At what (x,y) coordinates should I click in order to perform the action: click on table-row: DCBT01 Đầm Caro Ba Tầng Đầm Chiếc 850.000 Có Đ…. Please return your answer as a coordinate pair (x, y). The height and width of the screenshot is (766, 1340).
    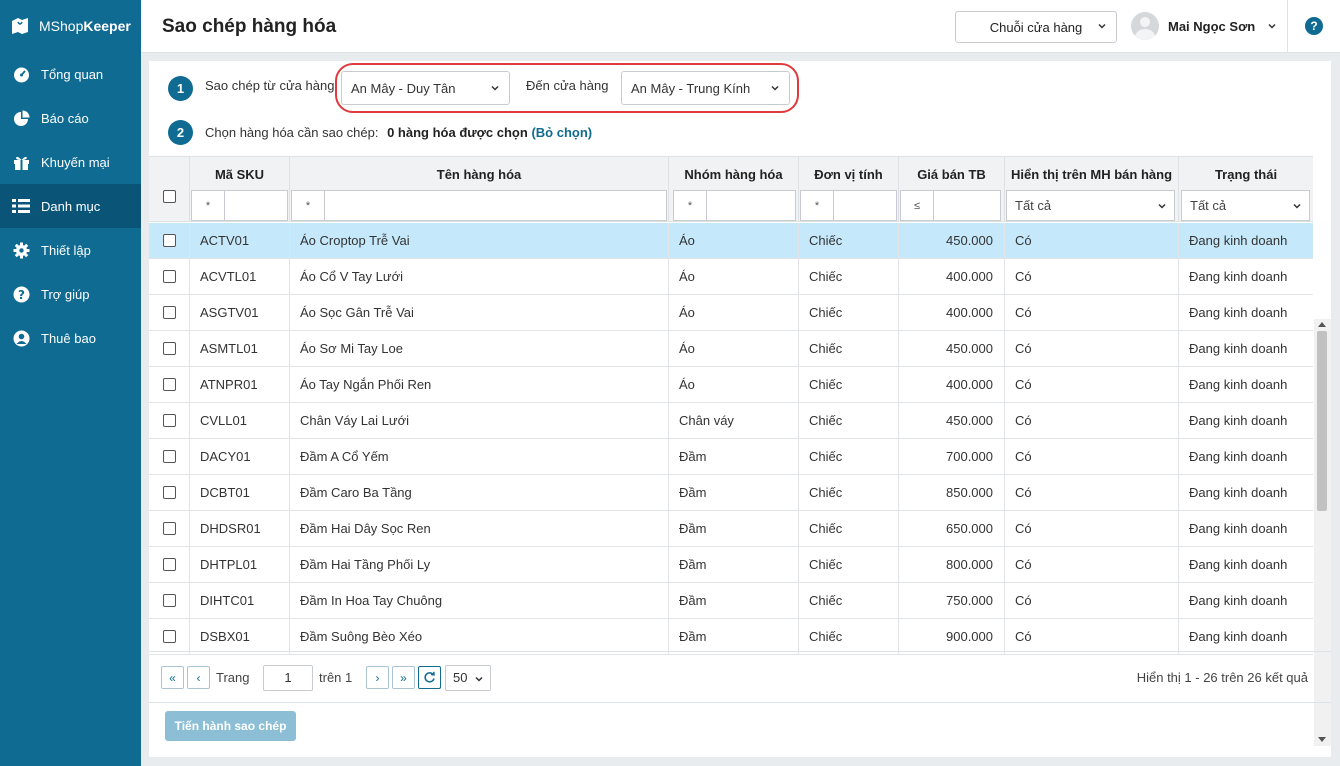
    Looking at the image, I should click on (731, 493).